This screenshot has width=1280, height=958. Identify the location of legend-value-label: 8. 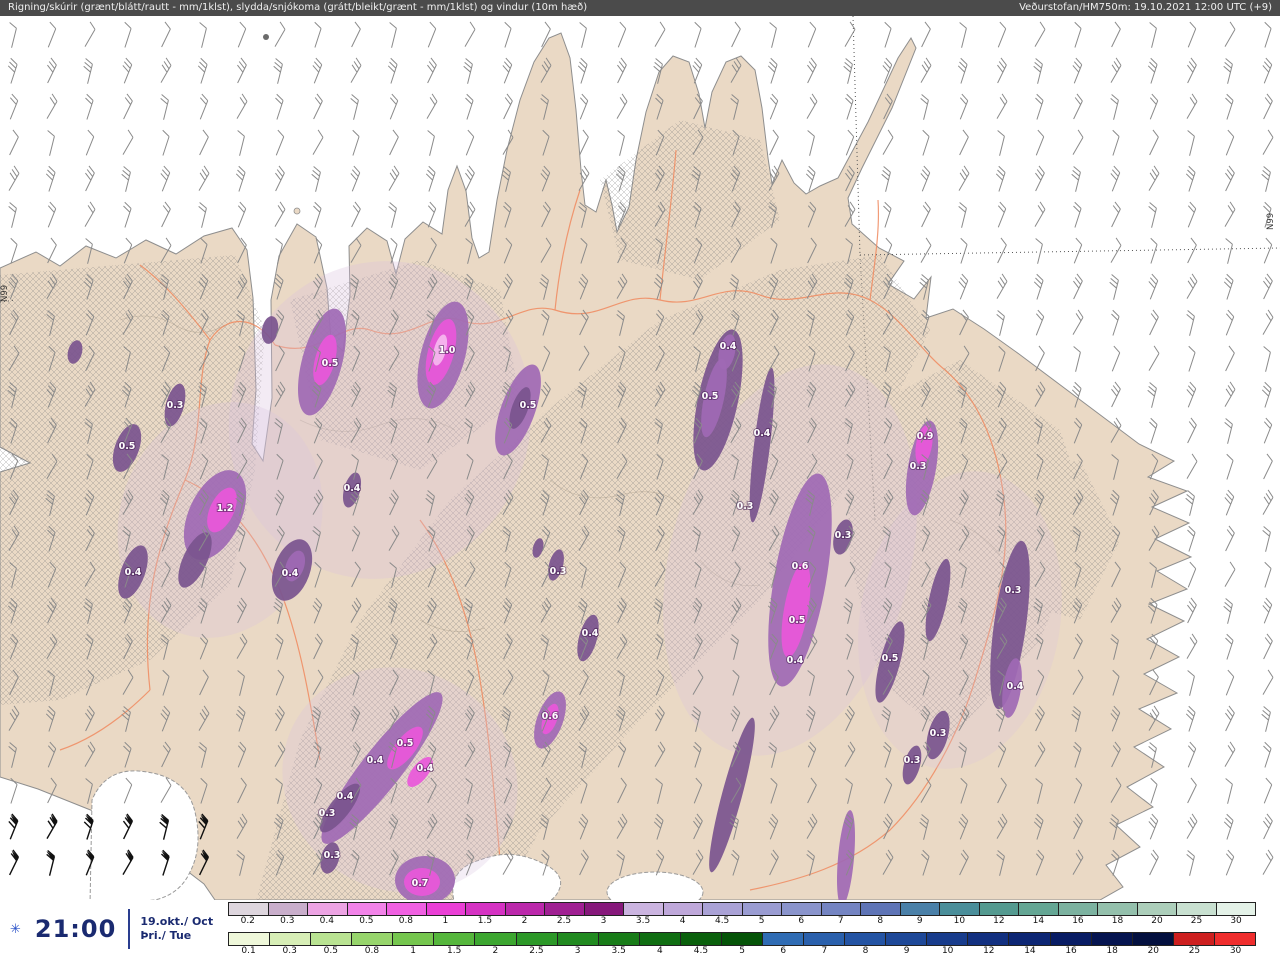
(865, 951).